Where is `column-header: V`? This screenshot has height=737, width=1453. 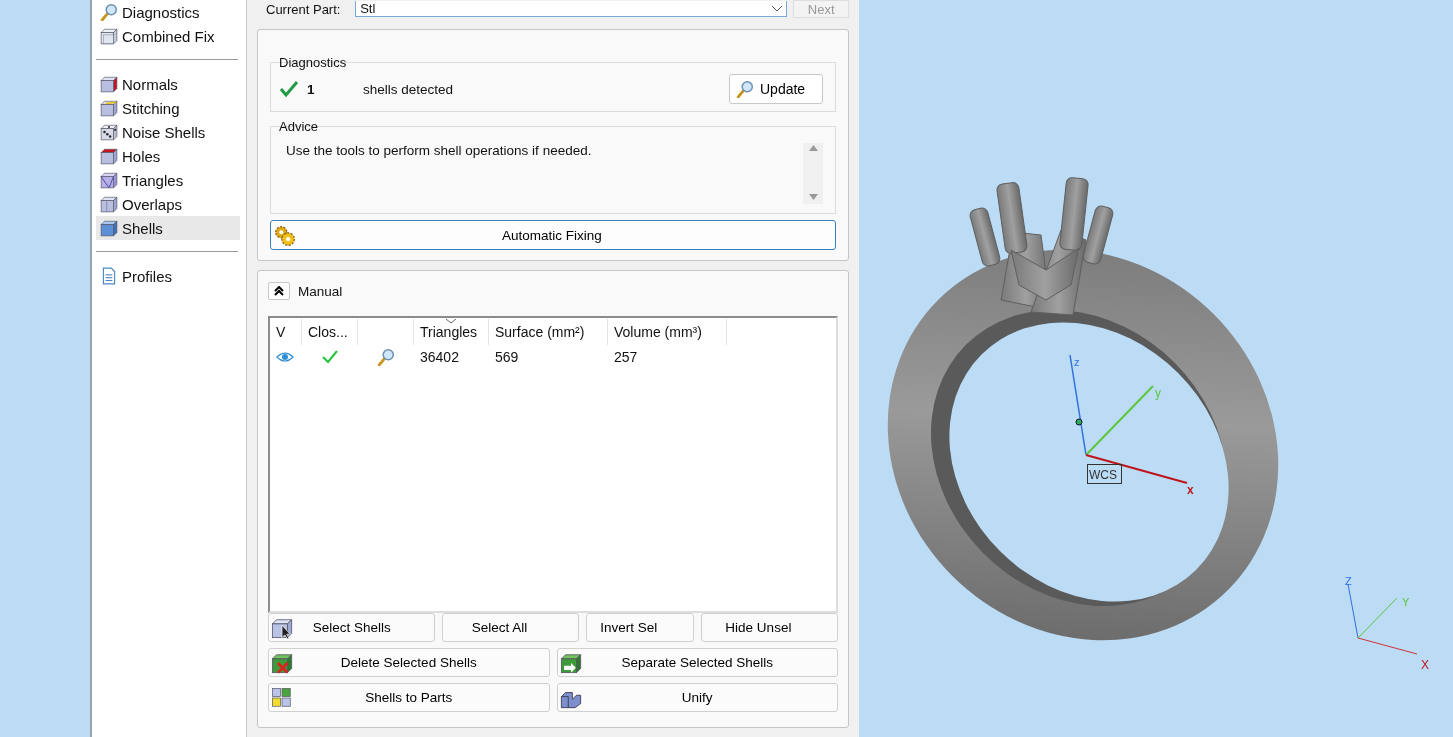 column-header: V is located at coordinates (286, 332).